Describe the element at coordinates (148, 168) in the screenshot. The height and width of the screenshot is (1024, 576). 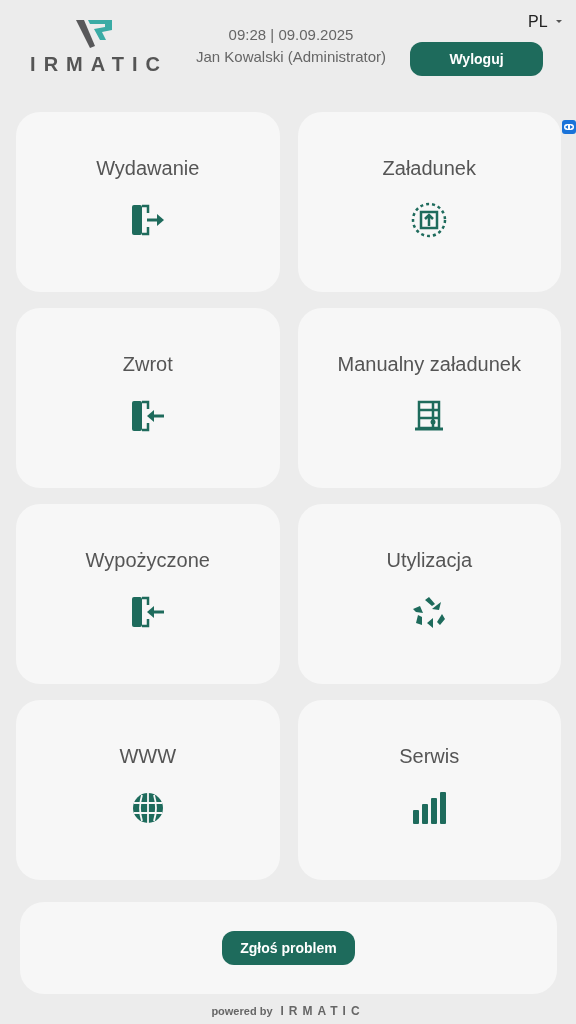
I see `tile-label: Wydawanie` at that location.